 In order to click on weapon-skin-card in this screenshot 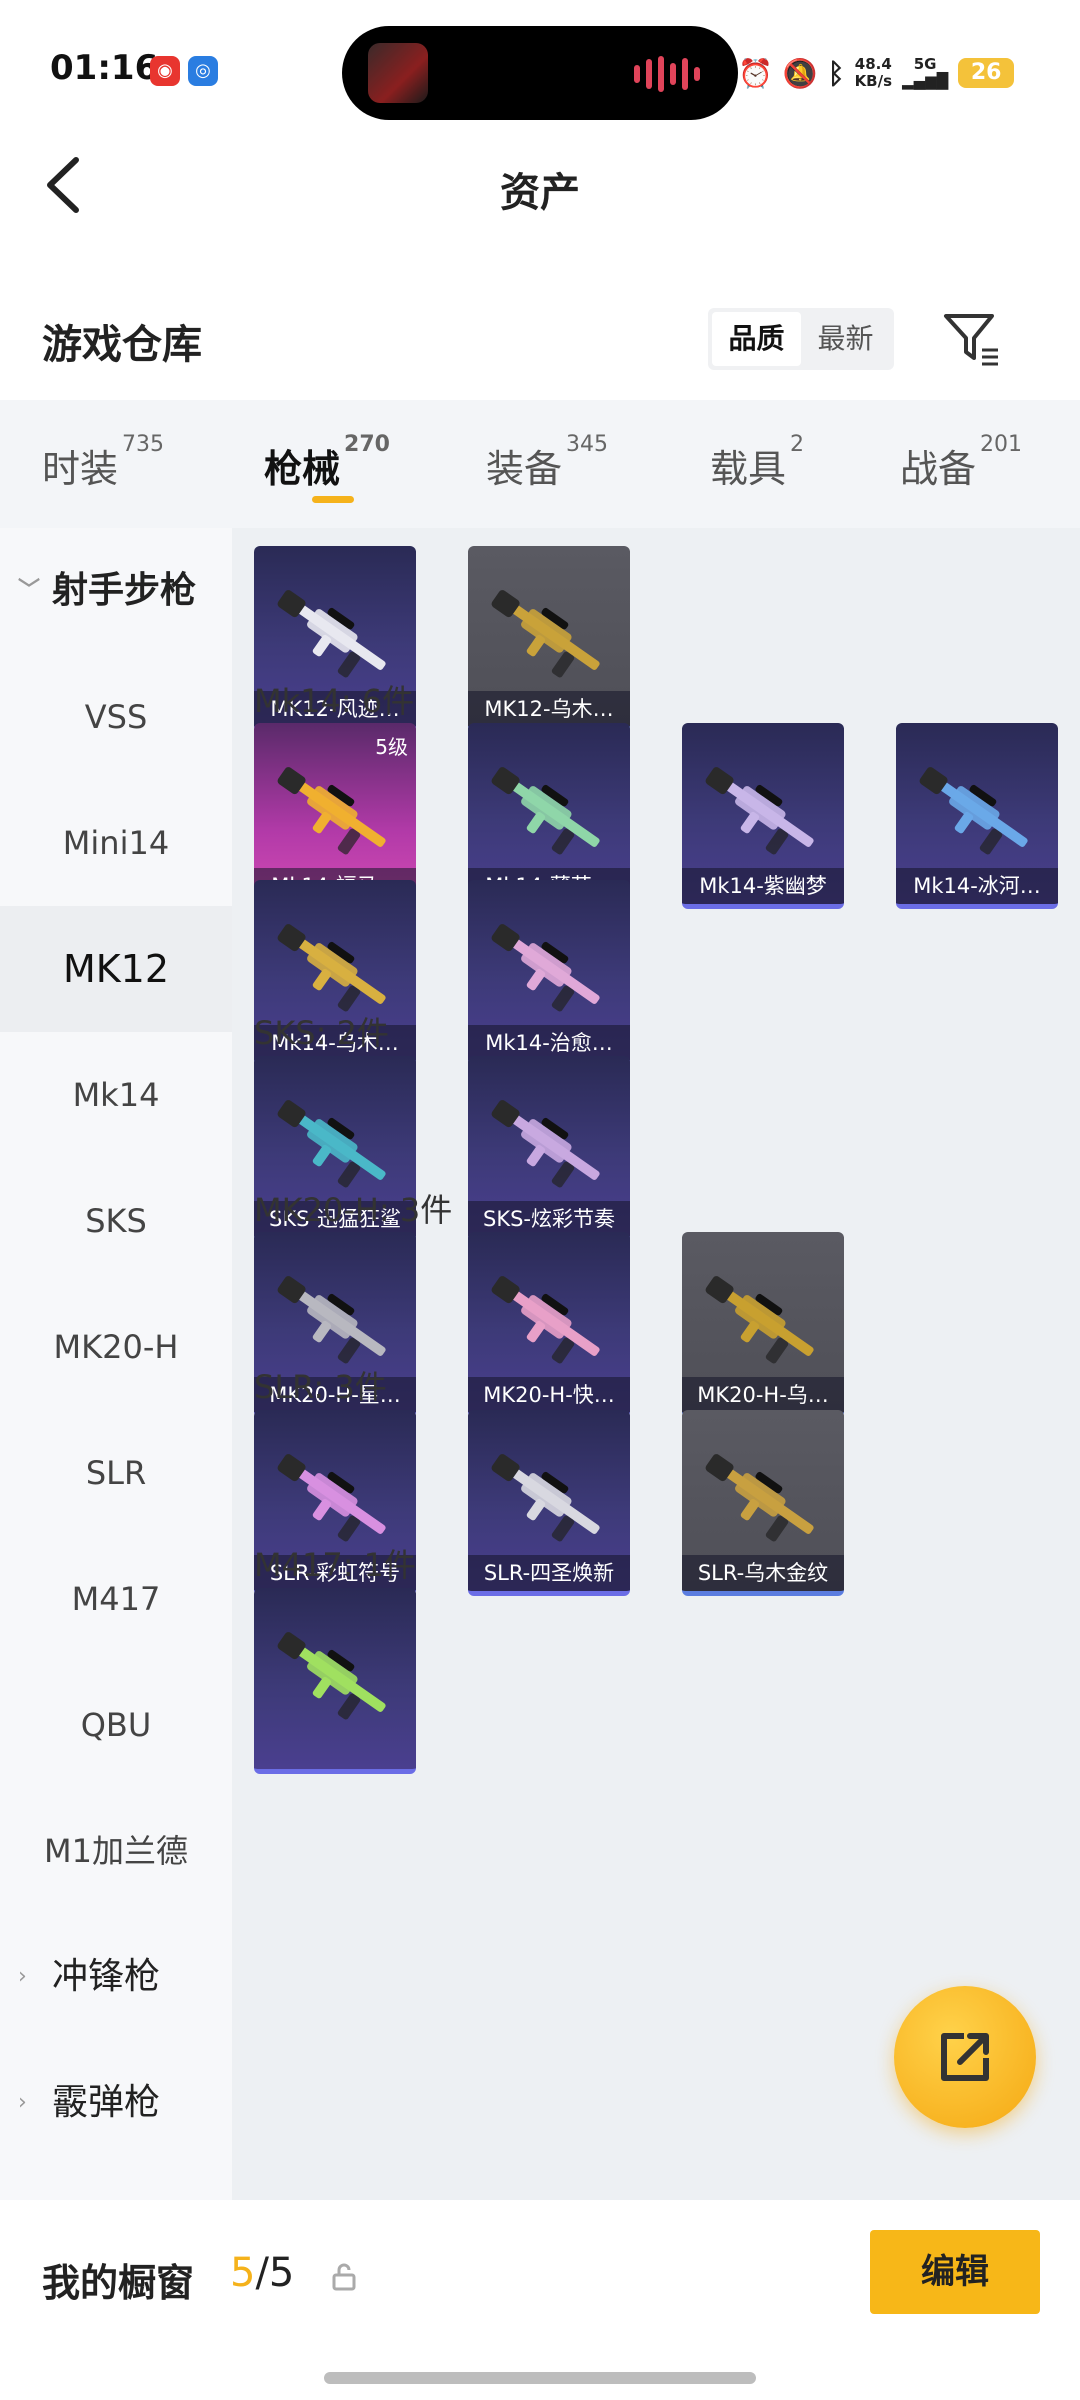, I will do `click(335, 1681)`.